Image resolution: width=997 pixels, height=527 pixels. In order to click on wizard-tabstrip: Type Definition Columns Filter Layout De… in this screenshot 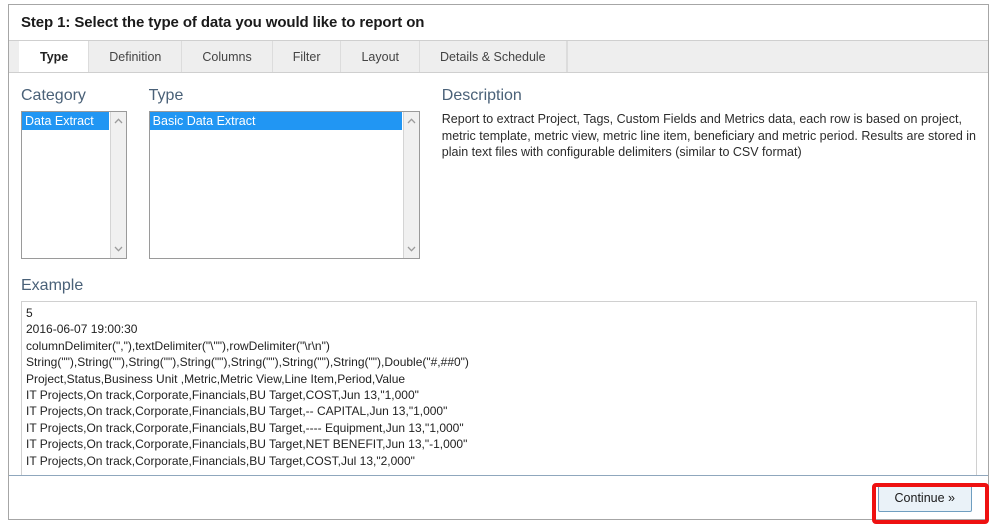, I will do `click(498, 57)`.